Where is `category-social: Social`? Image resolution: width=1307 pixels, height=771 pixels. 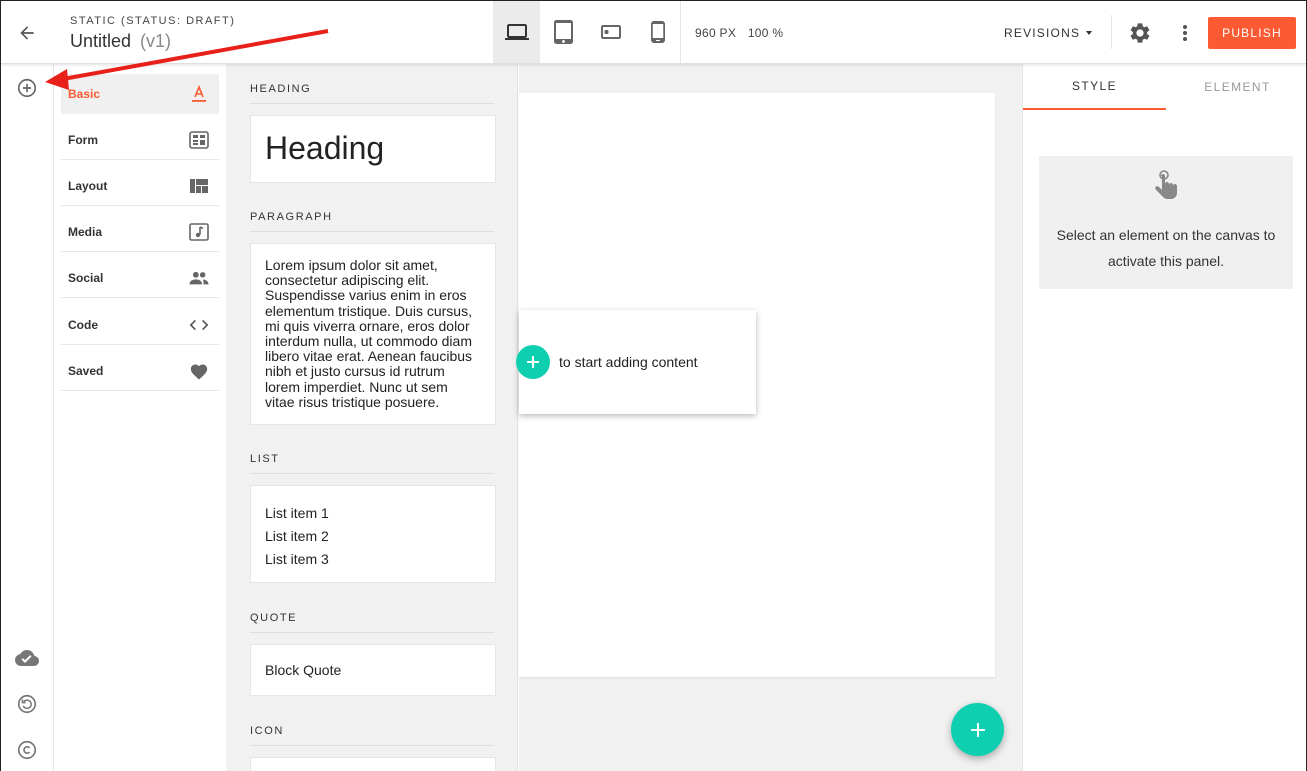 category-social: Social is located at coordinates (140, 278).